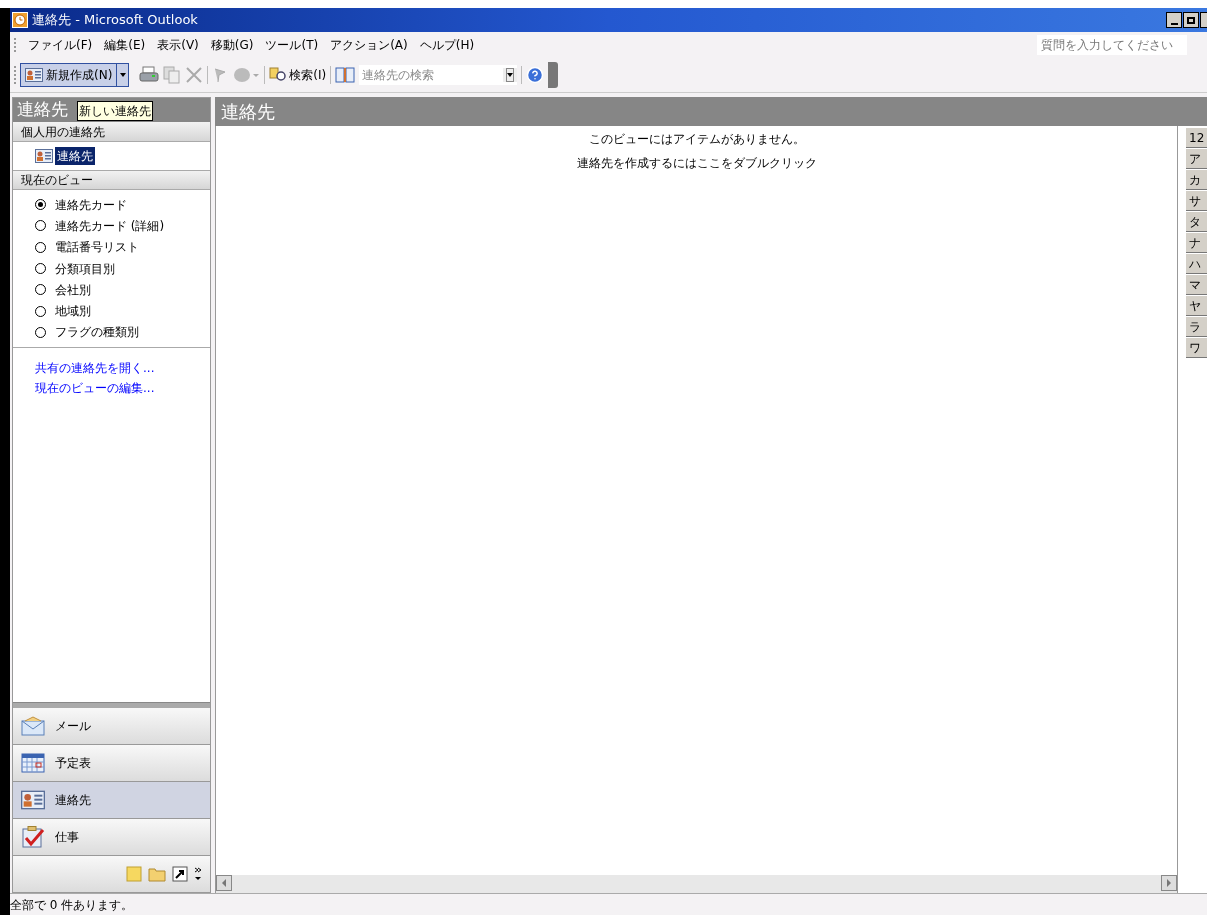 This screenshot has width=1207, height=915. Describe the element at coordinates (1196, 264) in the screenshot. I see `index-tab: ハ` at that location.